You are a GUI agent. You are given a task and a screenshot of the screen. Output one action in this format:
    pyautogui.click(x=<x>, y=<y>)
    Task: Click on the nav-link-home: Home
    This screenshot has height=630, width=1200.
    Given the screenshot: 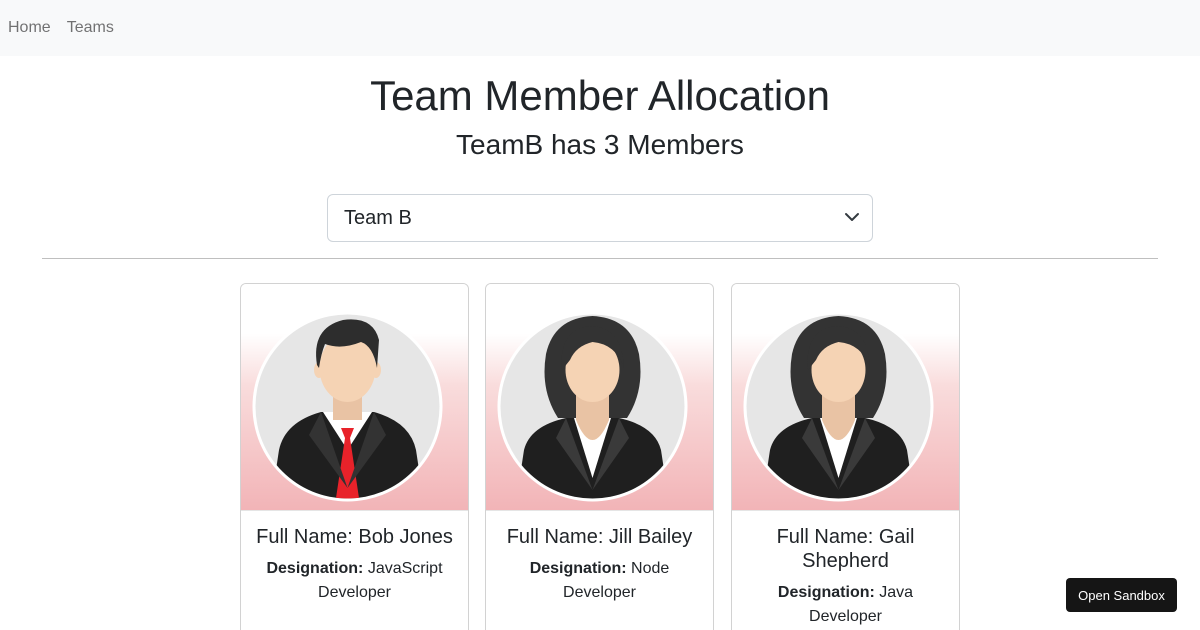 What is the action you would take?
    pyautogui.click(x=29, y=28)
    